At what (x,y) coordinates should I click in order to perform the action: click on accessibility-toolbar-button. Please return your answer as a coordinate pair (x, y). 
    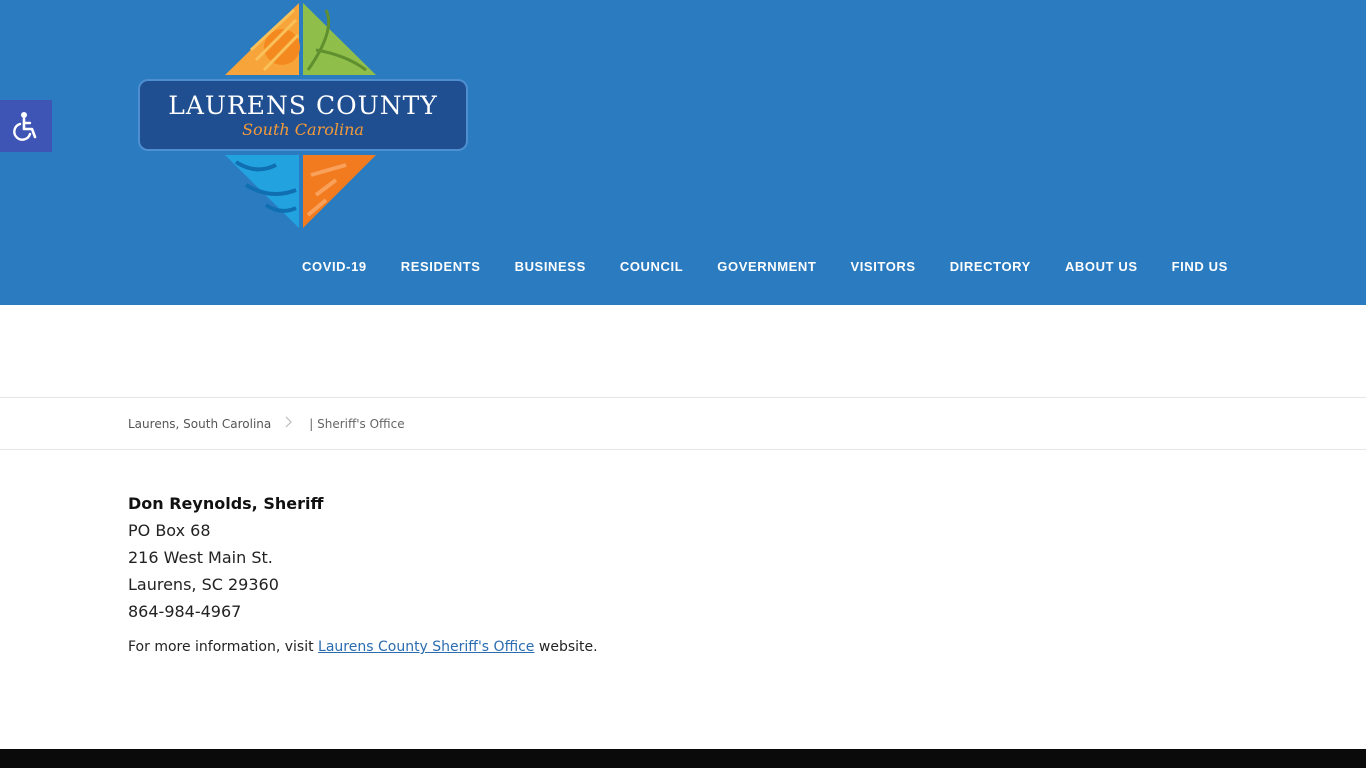
    Looking at the image, I should click on (26, 126).